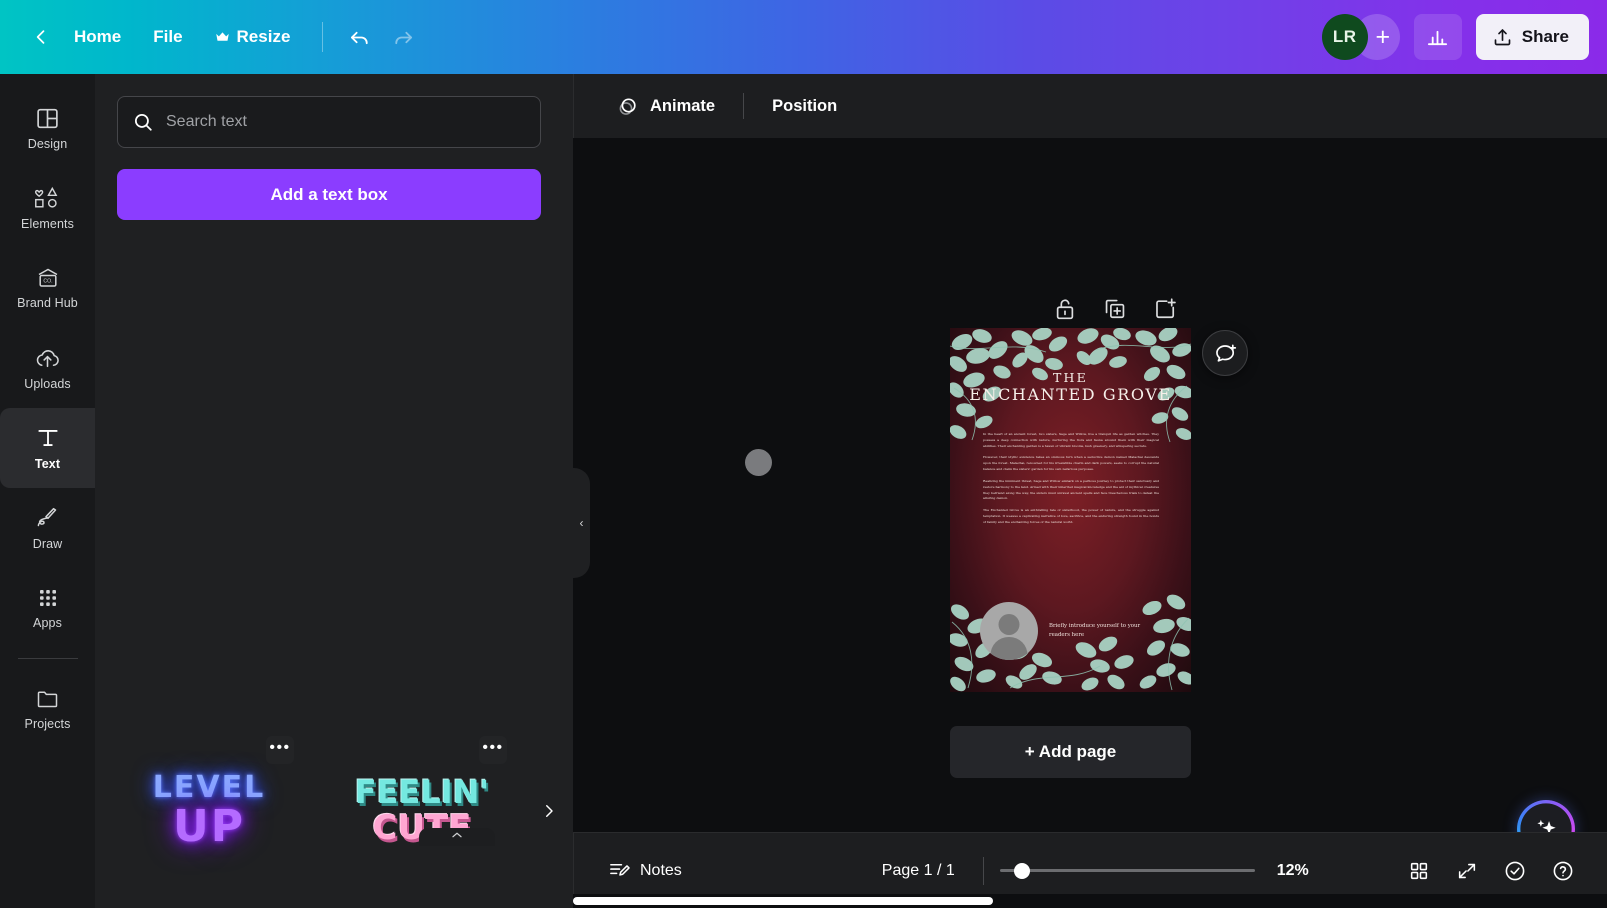  I want to click on animate-label: Animate, so click(683, 105).